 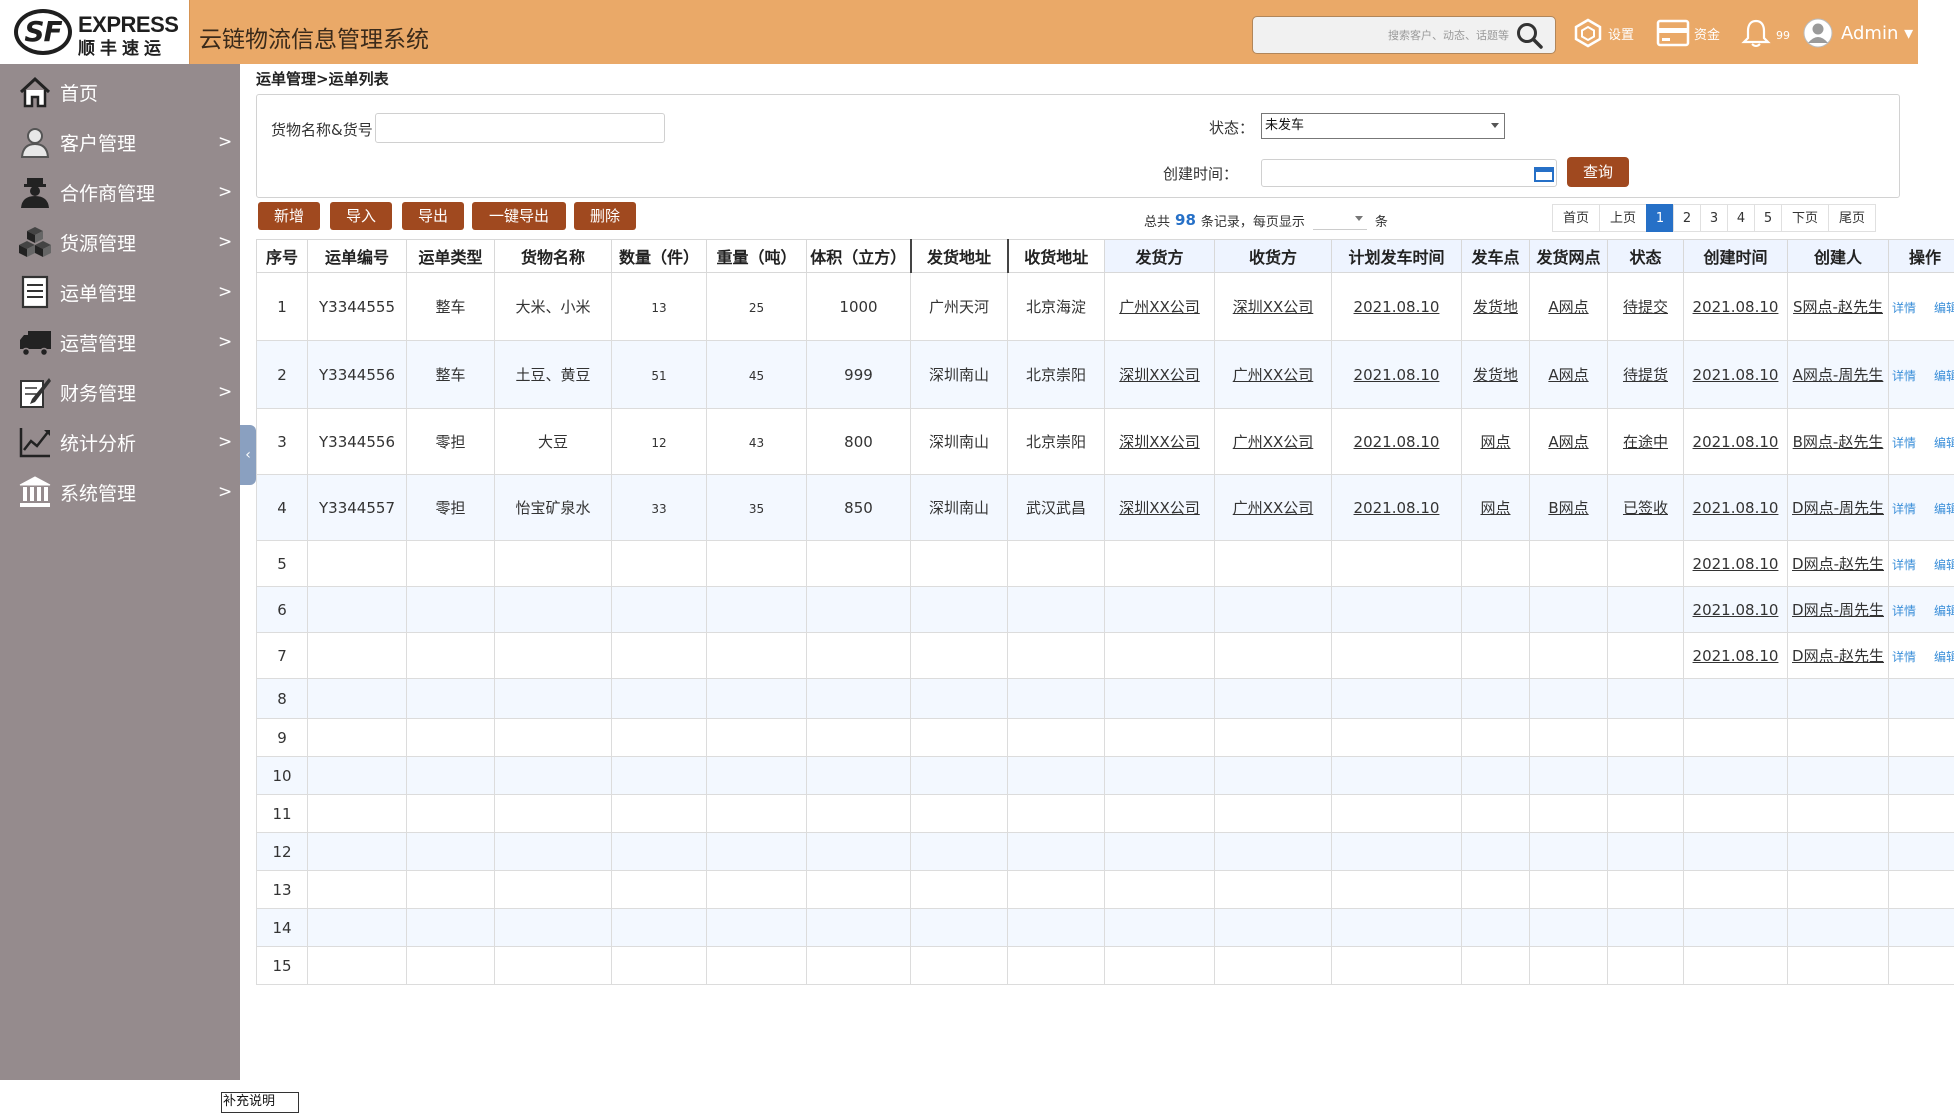 I want to click on user-menu: Admin ▾, so click(x=1858, y=33).